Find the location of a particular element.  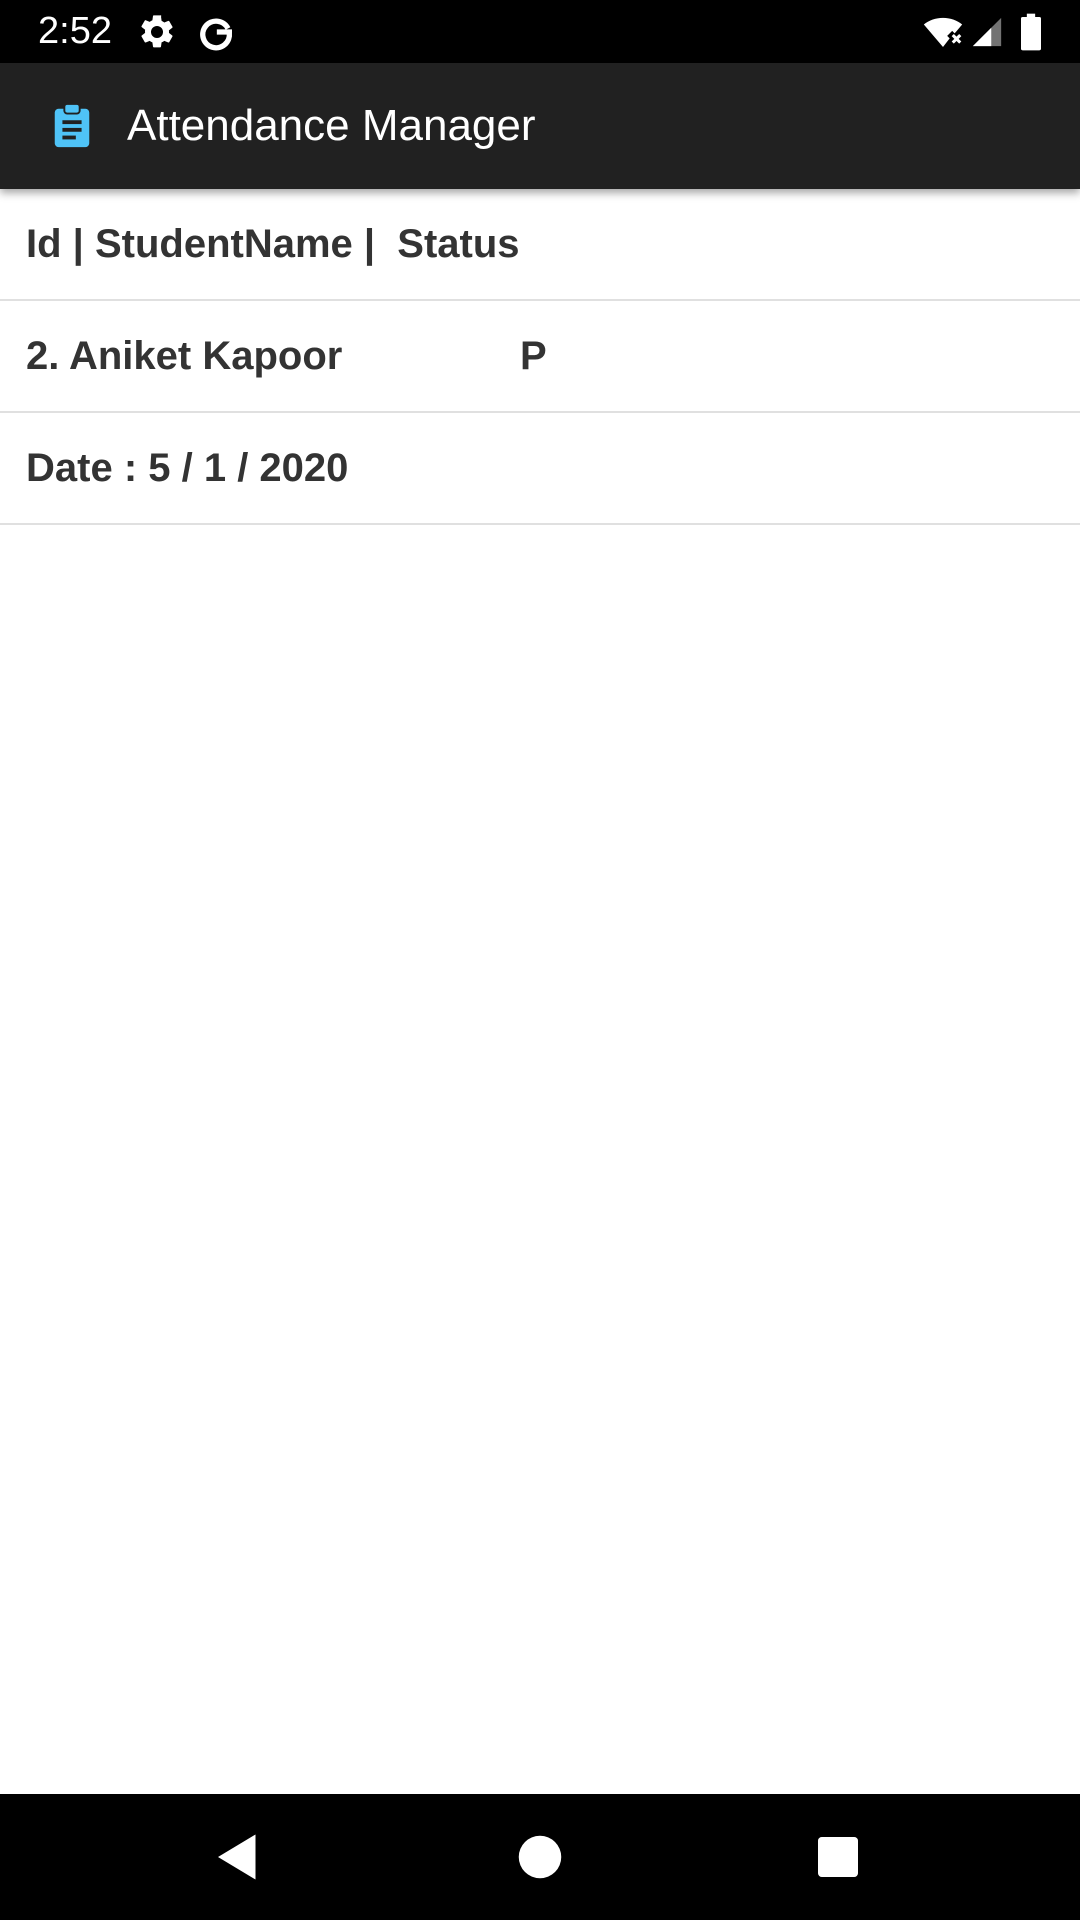

settings-icon is located at coordinates (157, 31).